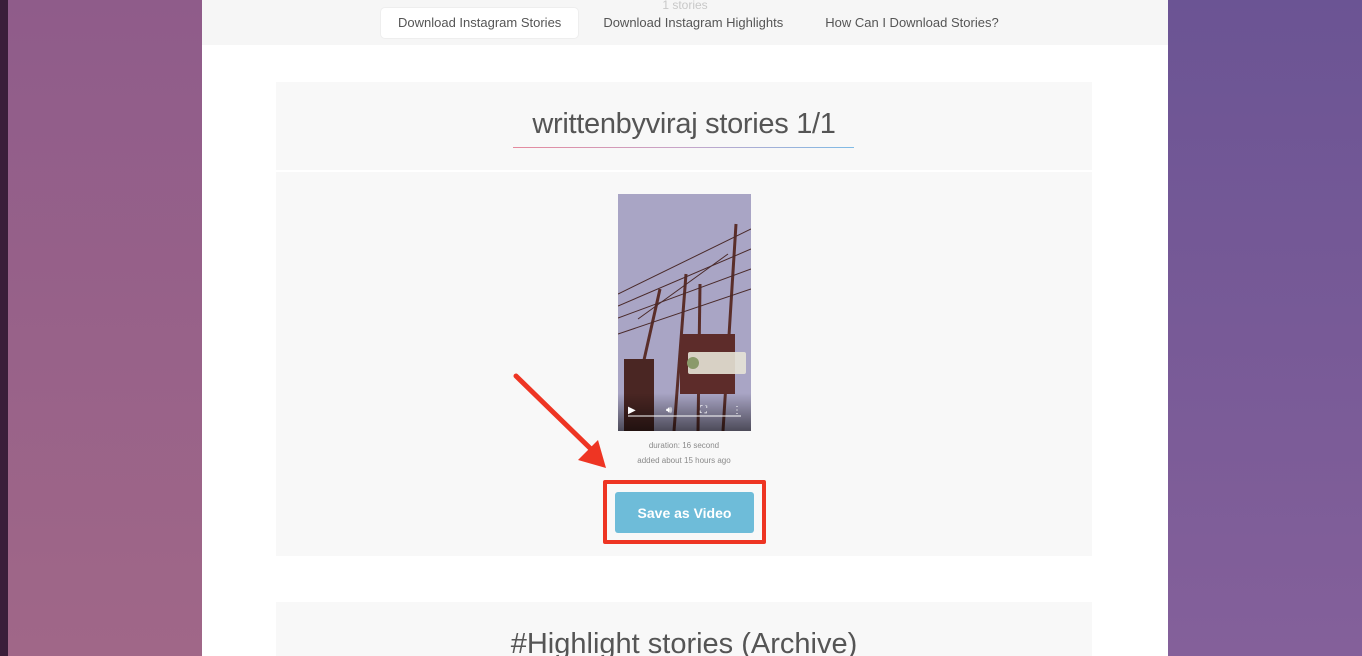  I want to click on video-progress-bar, so click(684, 416).